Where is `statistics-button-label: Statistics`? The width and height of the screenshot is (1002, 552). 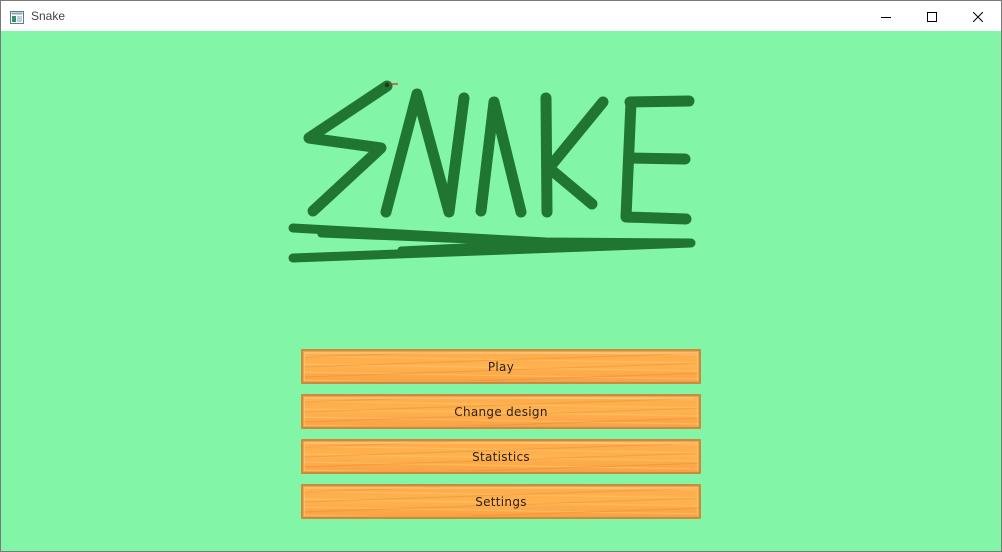 statistics-button-label: Statistics is located at coordinates (501, 456).